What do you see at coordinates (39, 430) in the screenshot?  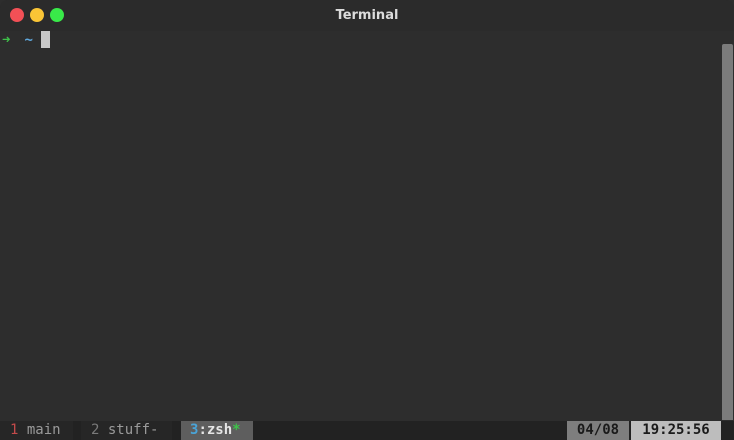 I see `window-name: main` at bounding box center [39, 430].